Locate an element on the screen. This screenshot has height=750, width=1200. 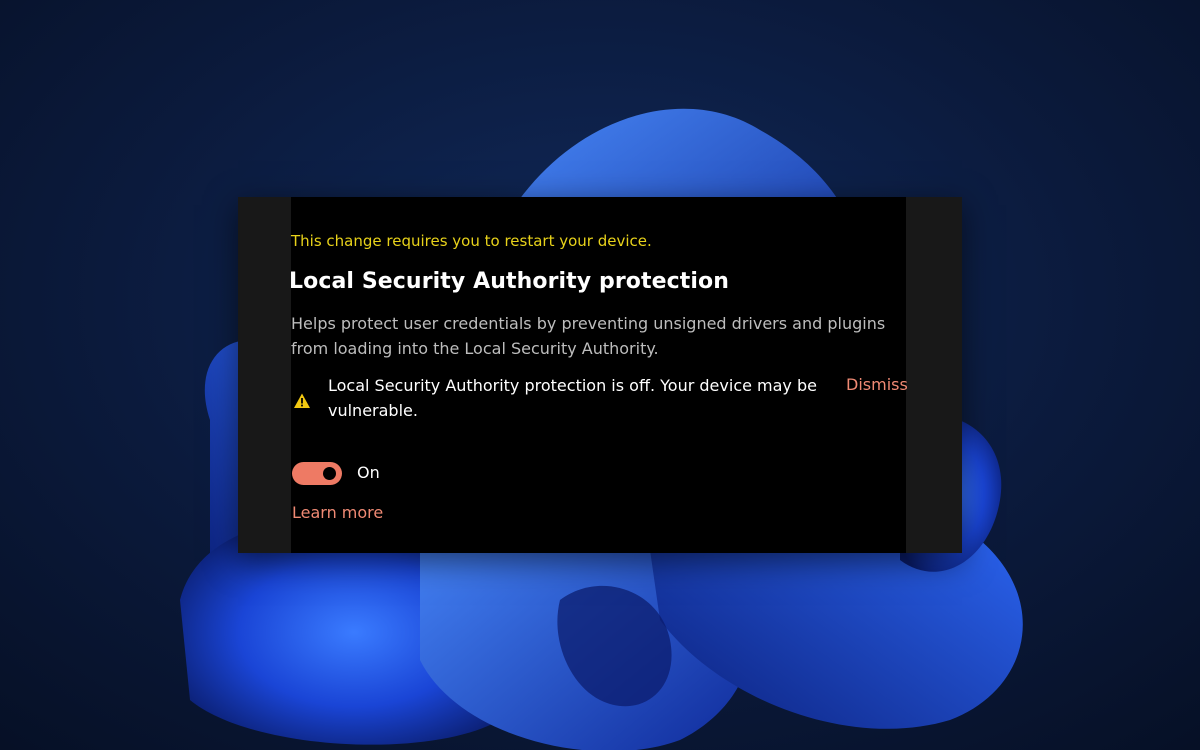
lsa-protection-toggle is located at coordinates (317, 473).